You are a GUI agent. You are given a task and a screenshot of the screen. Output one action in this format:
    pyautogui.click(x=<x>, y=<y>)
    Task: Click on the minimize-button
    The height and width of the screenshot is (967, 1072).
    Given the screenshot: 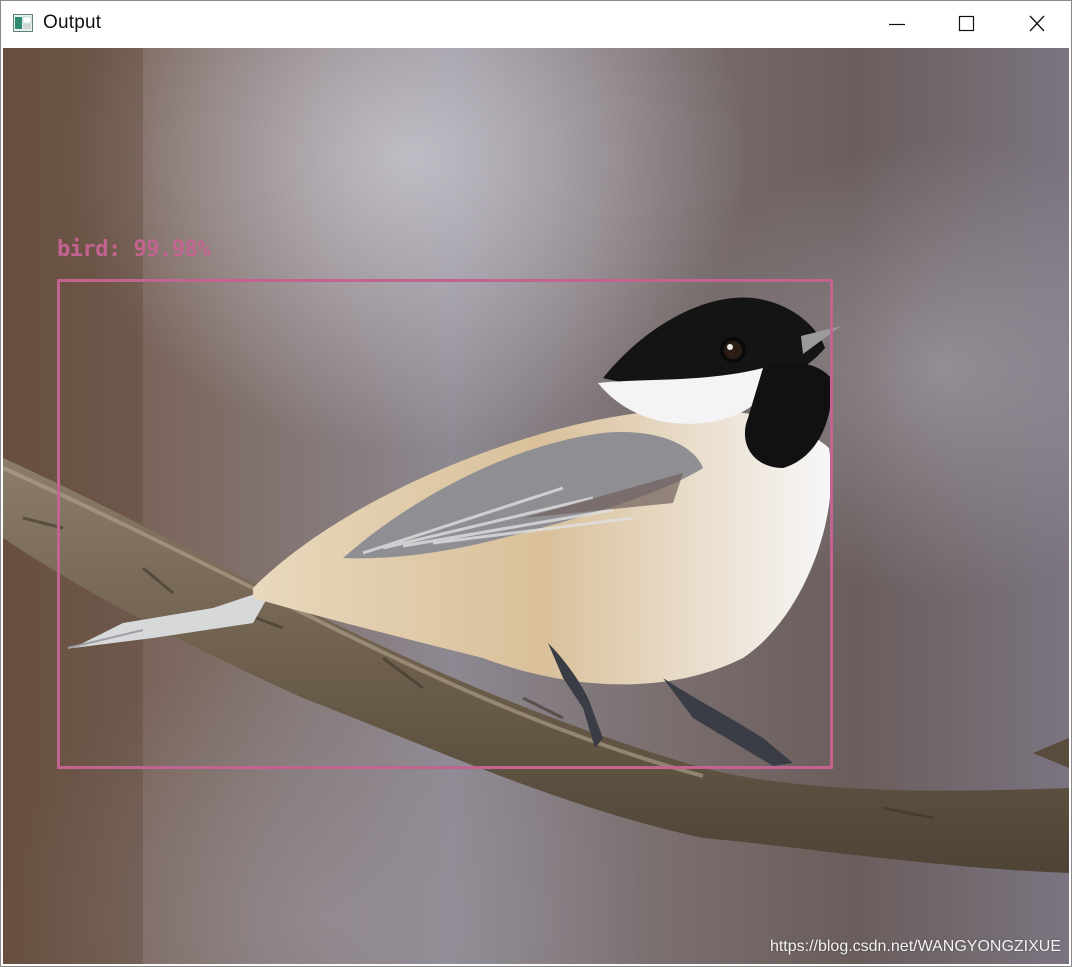 What is the action you would take?
    pyautogui.click(x=896, y=24)
    